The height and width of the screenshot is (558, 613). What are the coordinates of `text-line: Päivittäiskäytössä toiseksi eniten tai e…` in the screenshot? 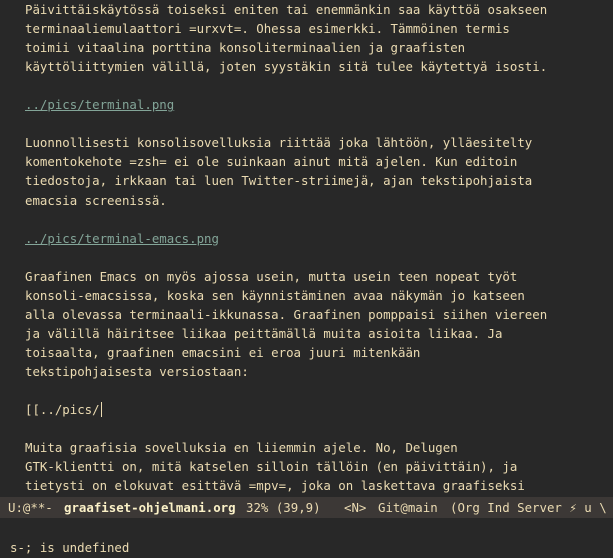 It's located at (286, 9).